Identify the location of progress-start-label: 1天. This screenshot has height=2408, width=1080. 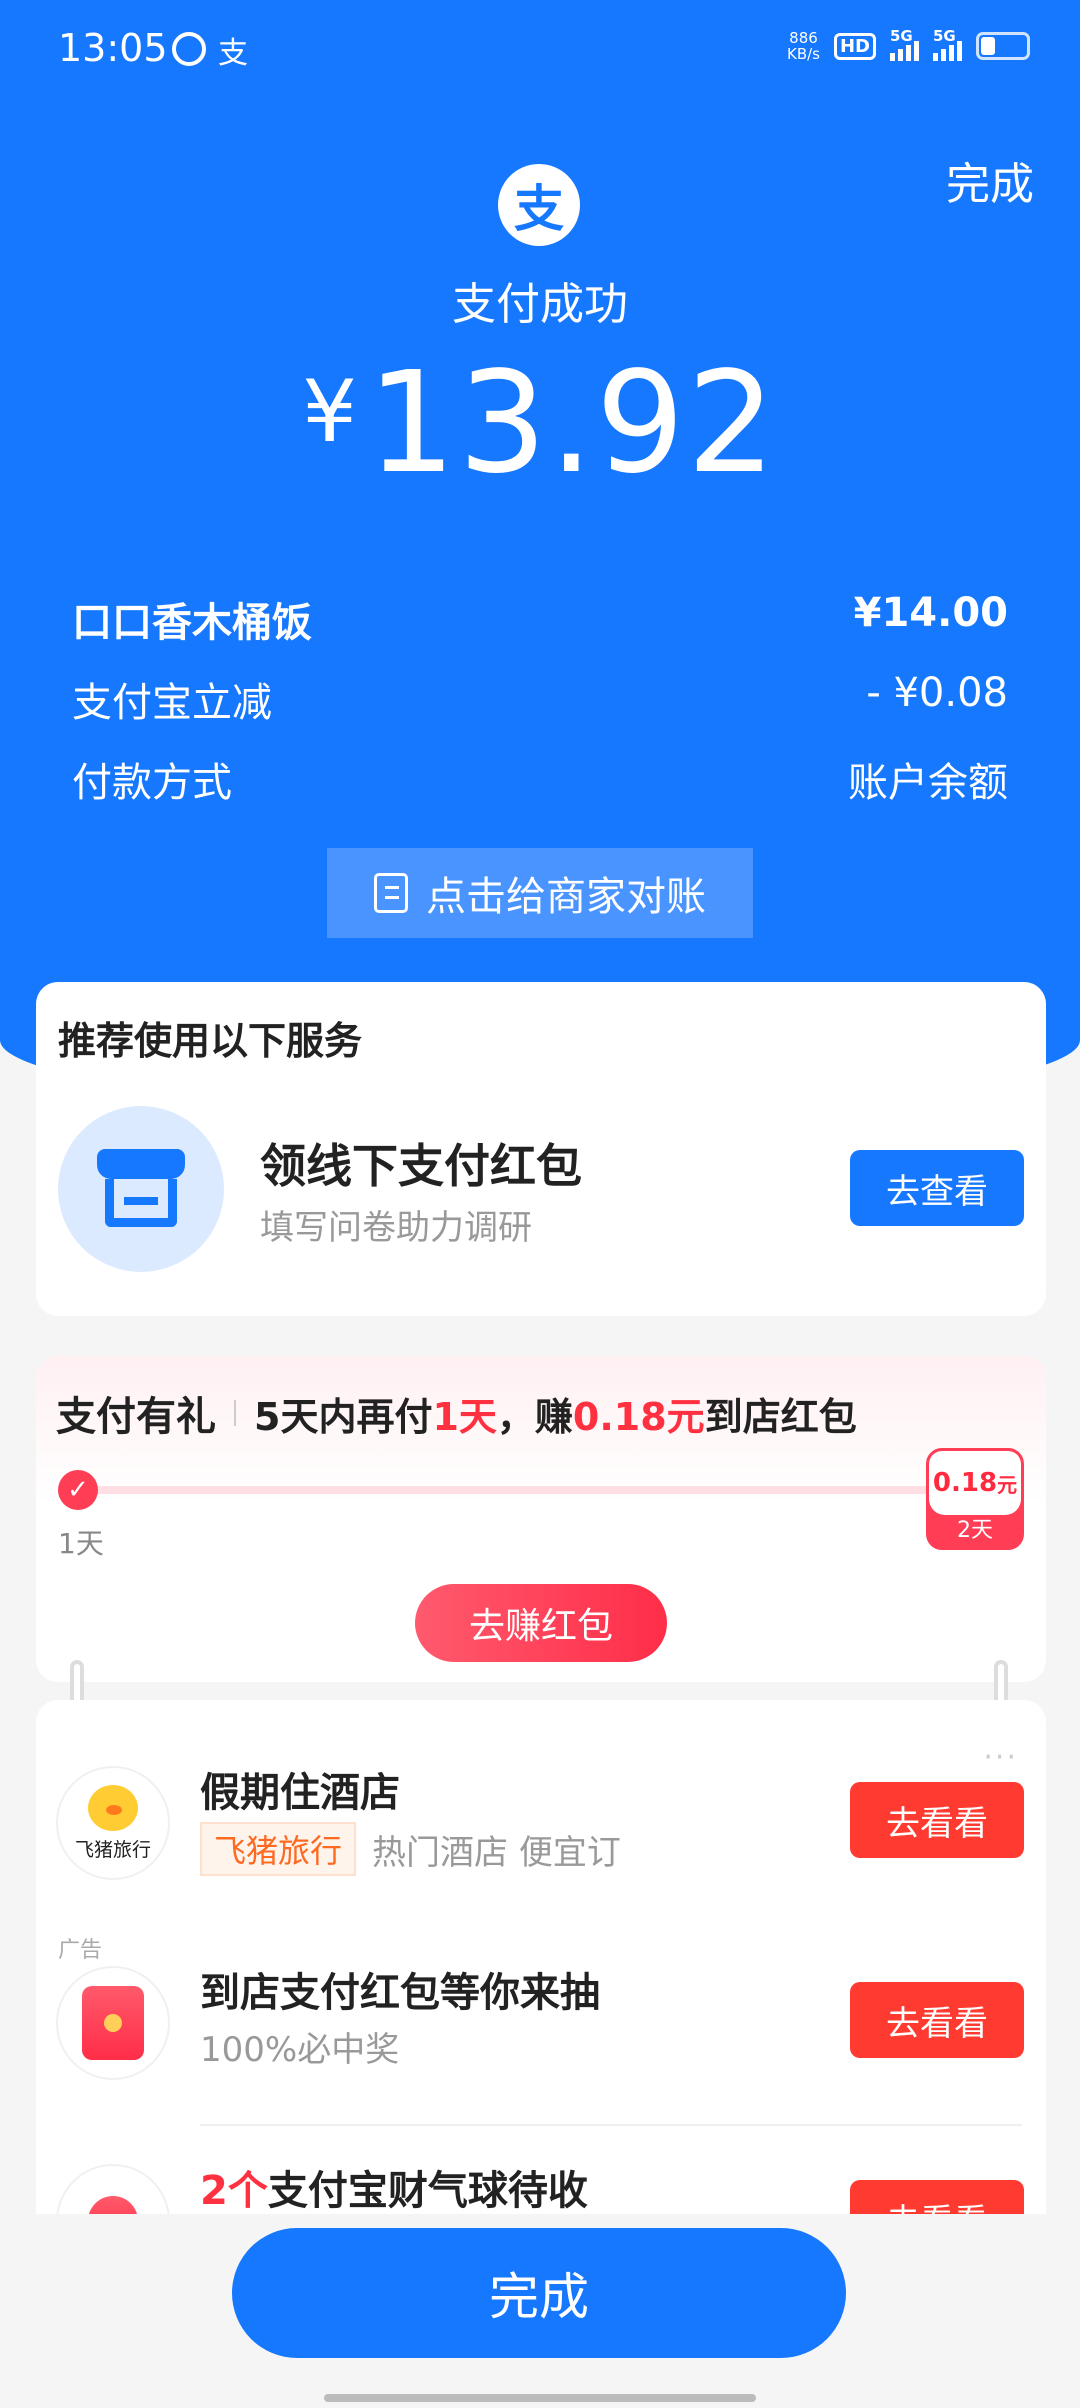
(81, 1543).